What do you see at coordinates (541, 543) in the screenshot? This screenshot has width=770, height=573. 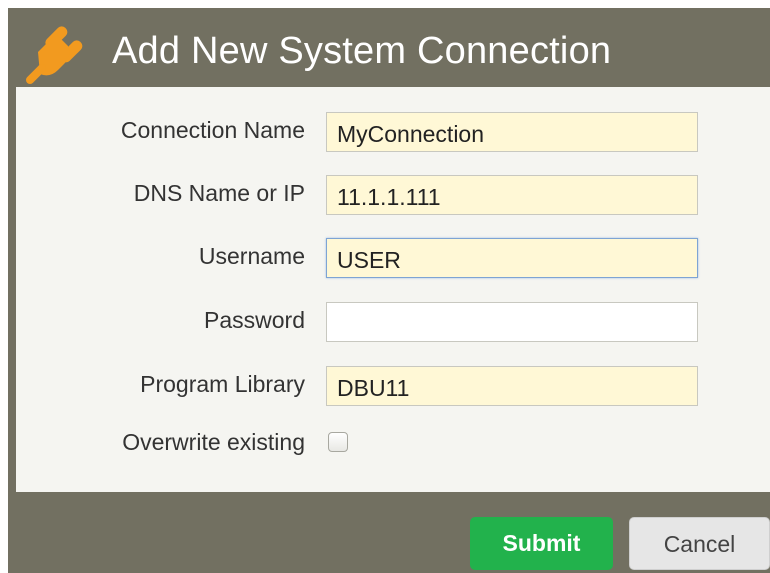 I see `submit-button: Submit` at bounding box center [541, 543].